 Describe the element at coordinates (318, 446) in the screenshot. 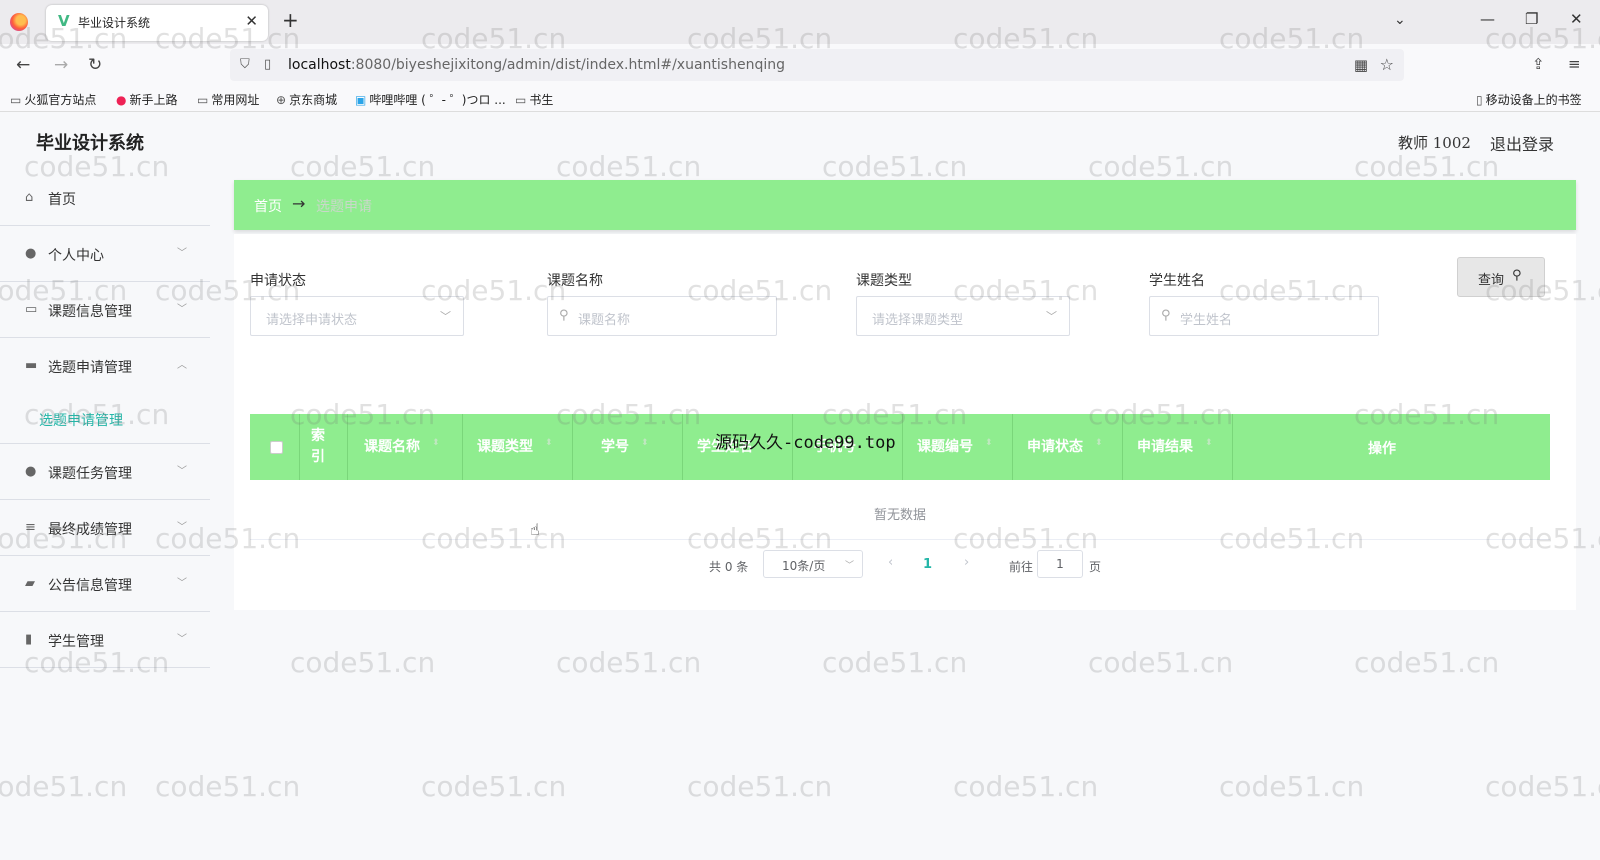

I see `column-header-label: 索引` at that location.